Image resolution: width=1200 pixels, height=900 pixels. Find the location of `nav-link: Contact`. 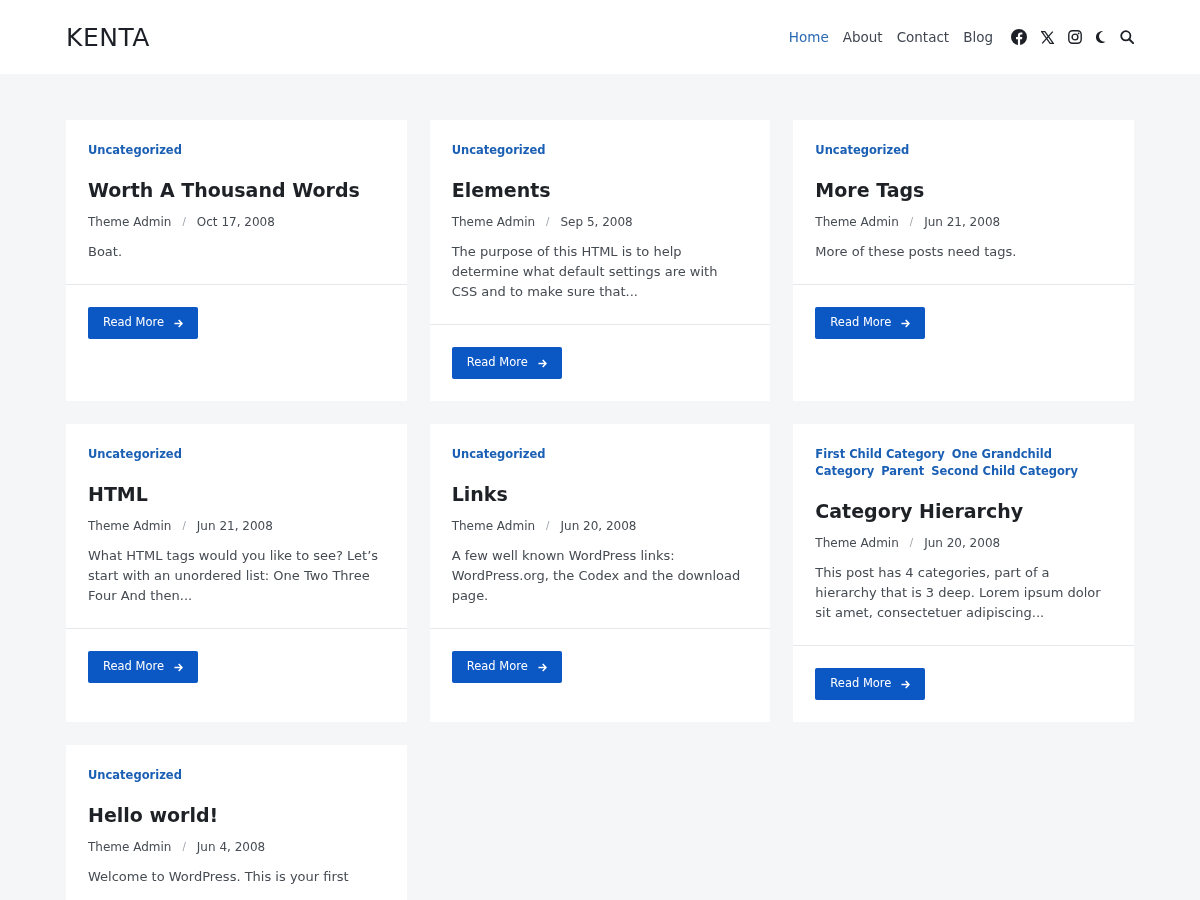

nav-link: Contact is located at coordinates (923, 37).